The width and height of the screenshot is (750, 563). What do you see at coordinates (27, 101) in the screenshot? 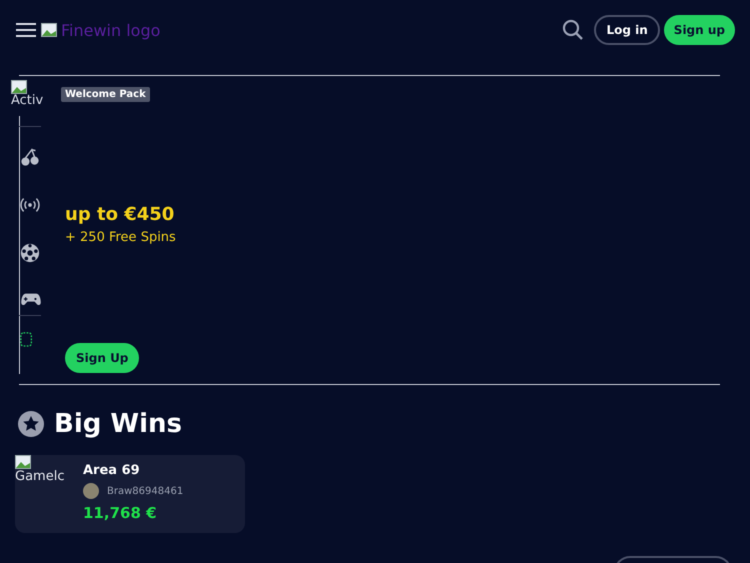
I see `image-alt-text: Activ` at bounding box center [27, 101].